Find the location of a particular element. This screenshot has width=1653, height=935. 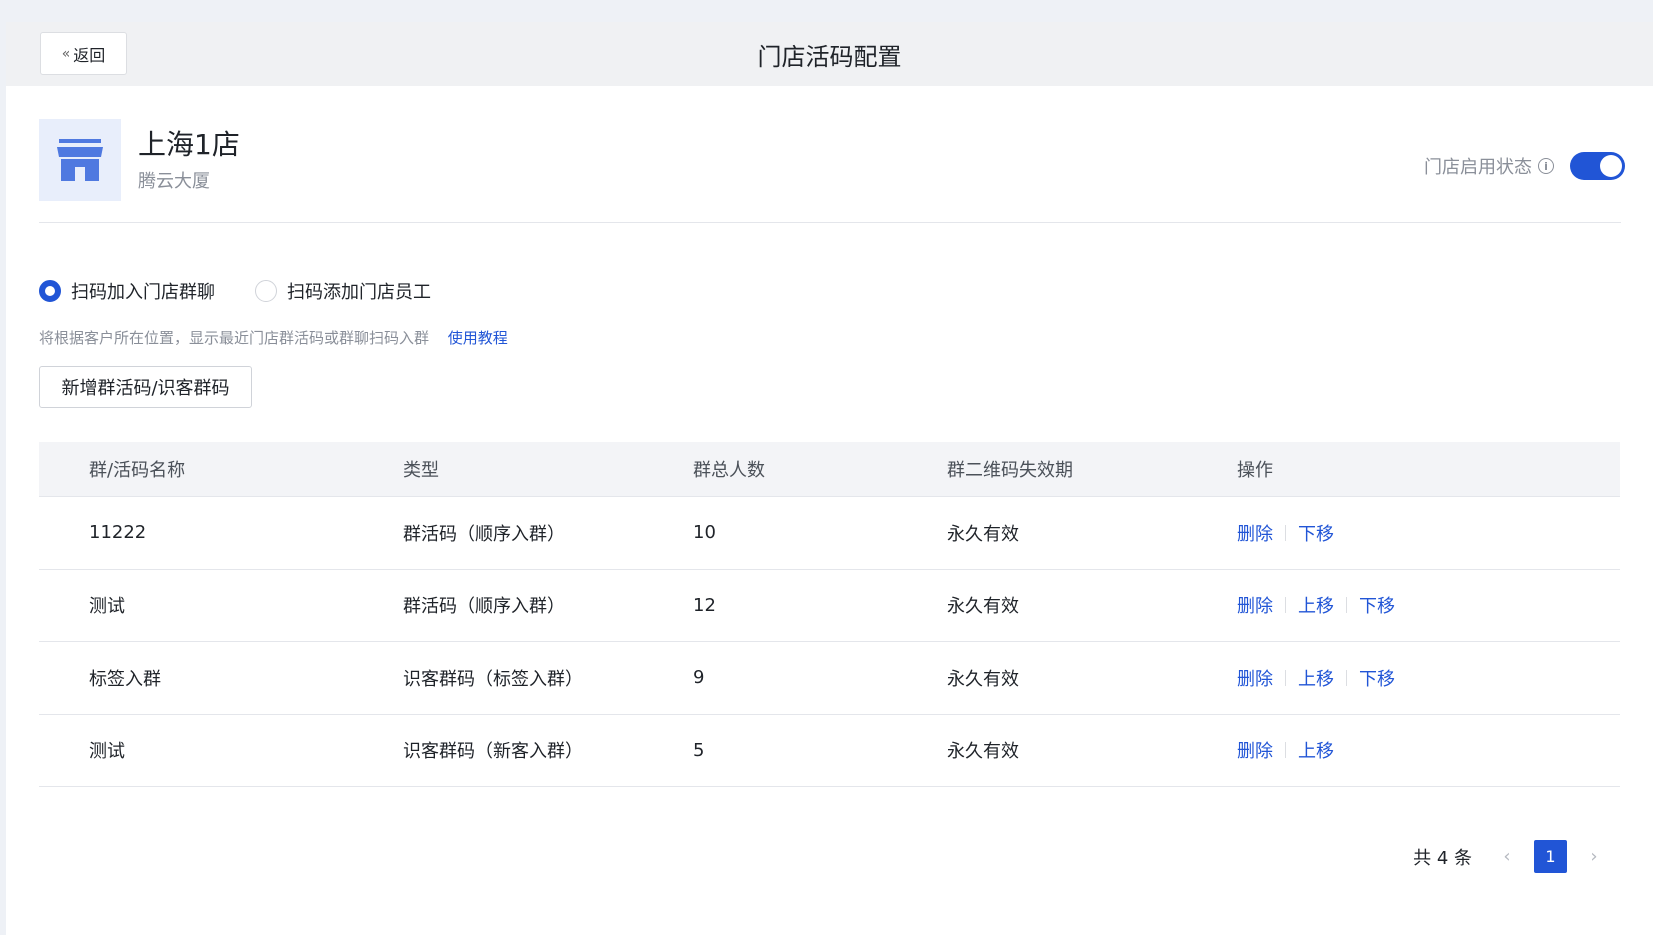

store-enabled-toggle is located at coordinates (1597, 166).